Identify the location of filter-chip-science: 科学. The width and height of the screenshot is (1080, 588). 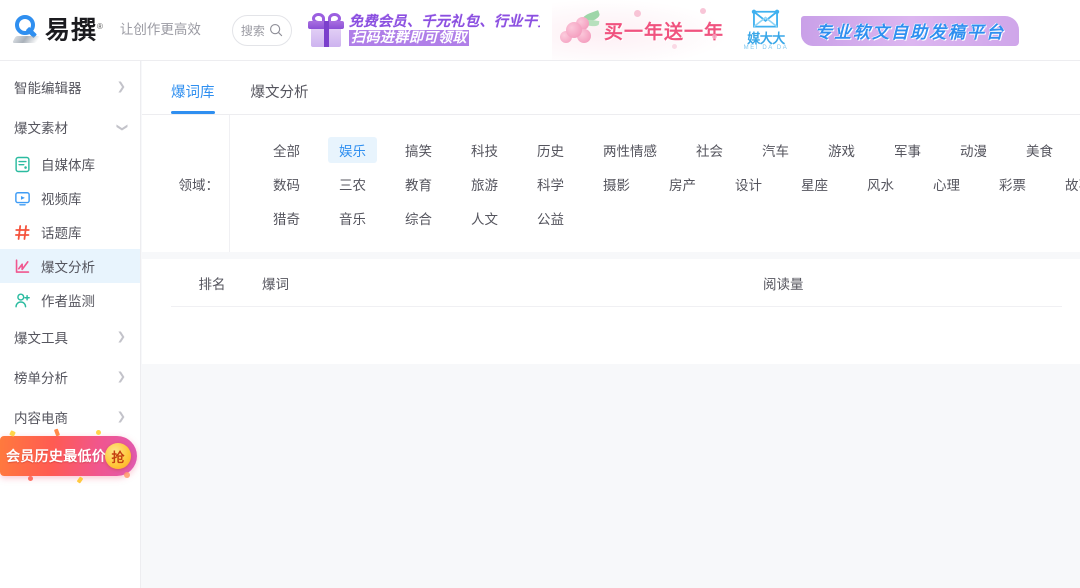
(550, 184).